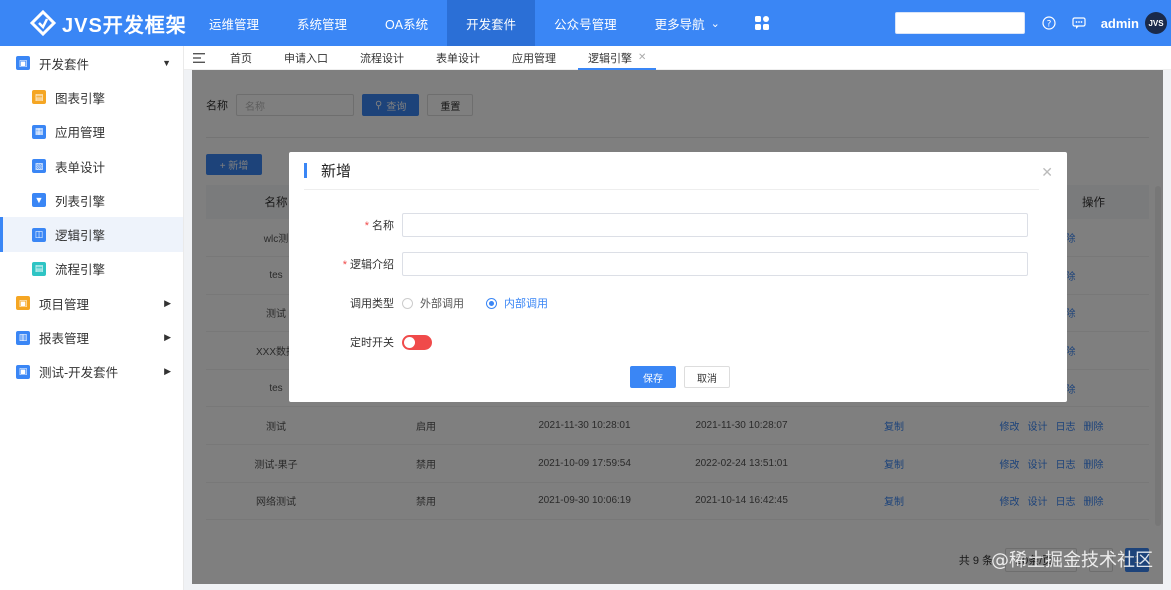  What do you see at coordinates (64, 304) in the screenshot?
I see `sidebar-item-label: 项目管理` at bounding box center [64, 304].